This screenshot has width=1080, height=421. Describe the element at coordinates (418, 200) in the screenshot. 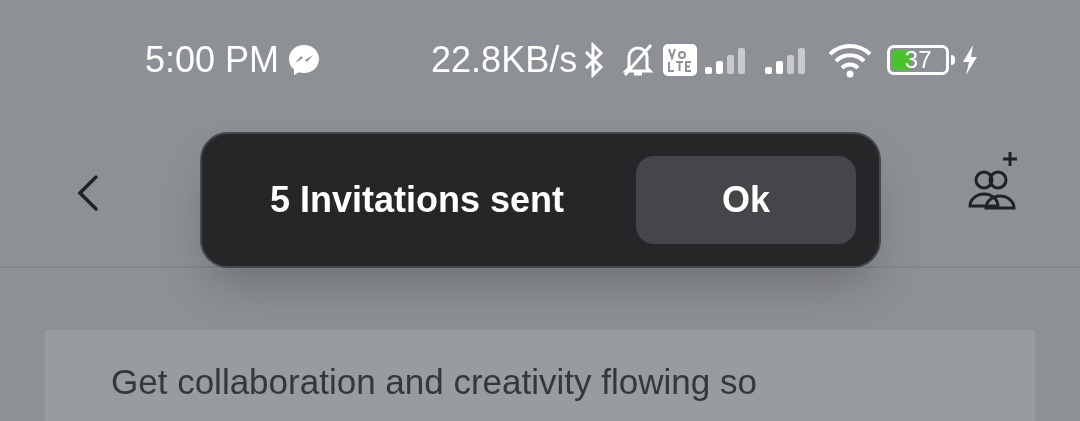

I see `toast-message: 5 Invitations sent` at that location.